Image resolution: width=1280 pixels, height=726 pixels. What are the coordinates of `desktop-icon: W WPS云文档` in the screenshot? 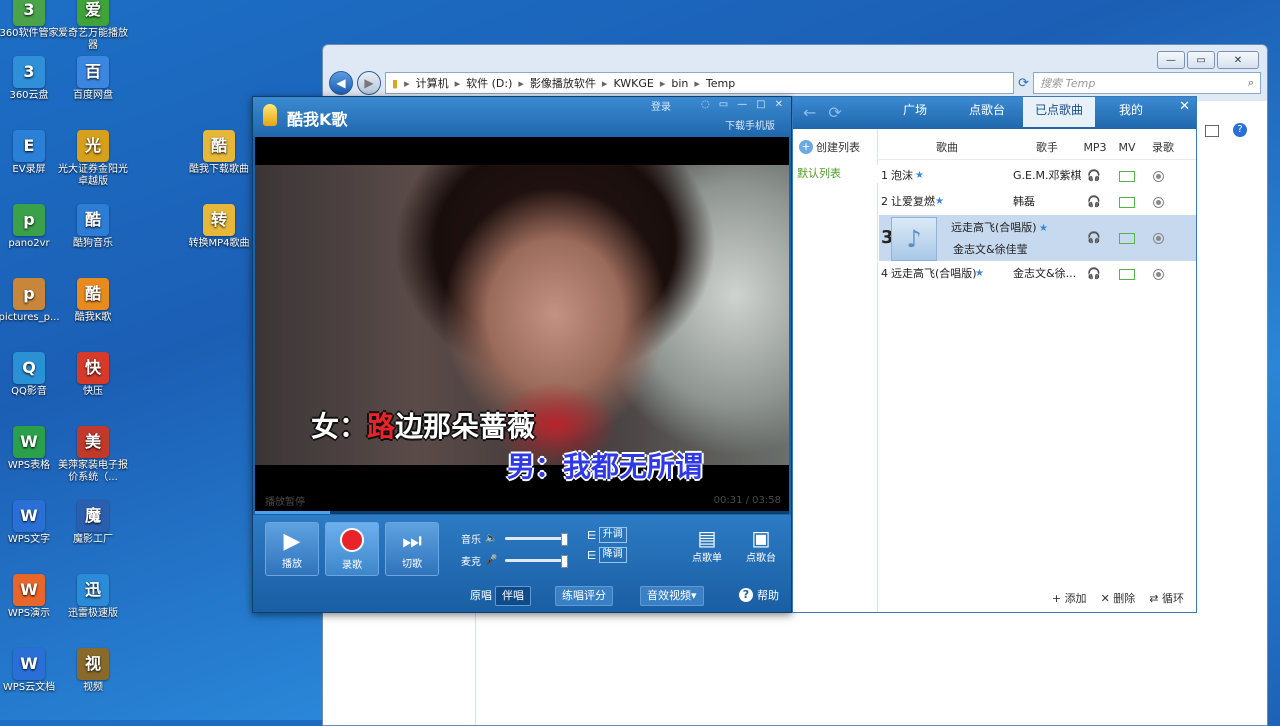 It's located at (32, 671).